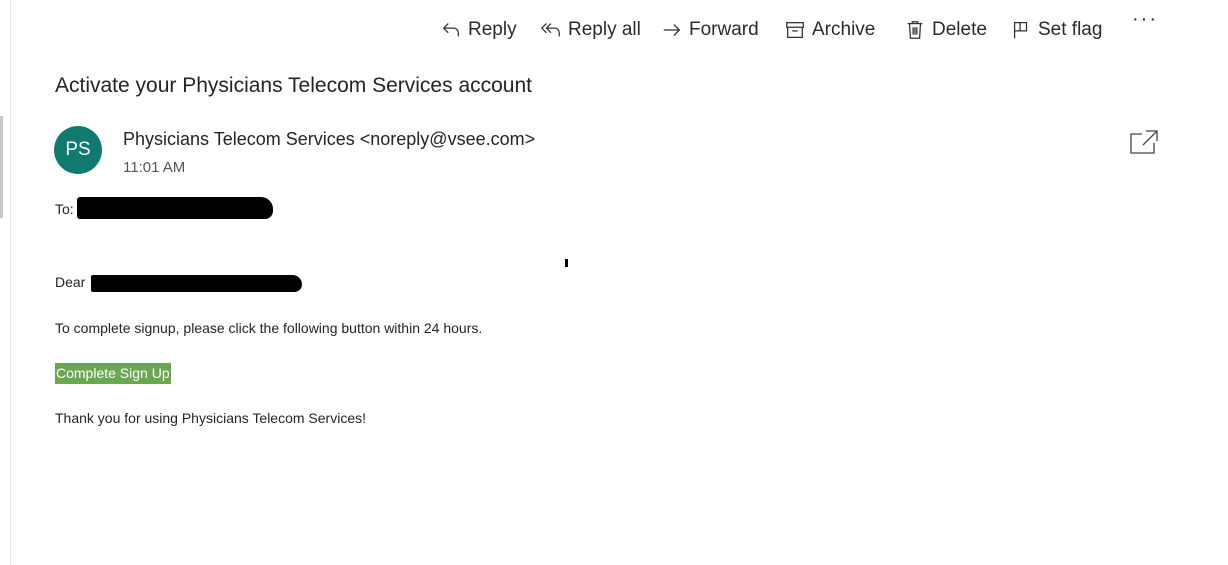  I want to click on flag-icon, so click(1020, 30).